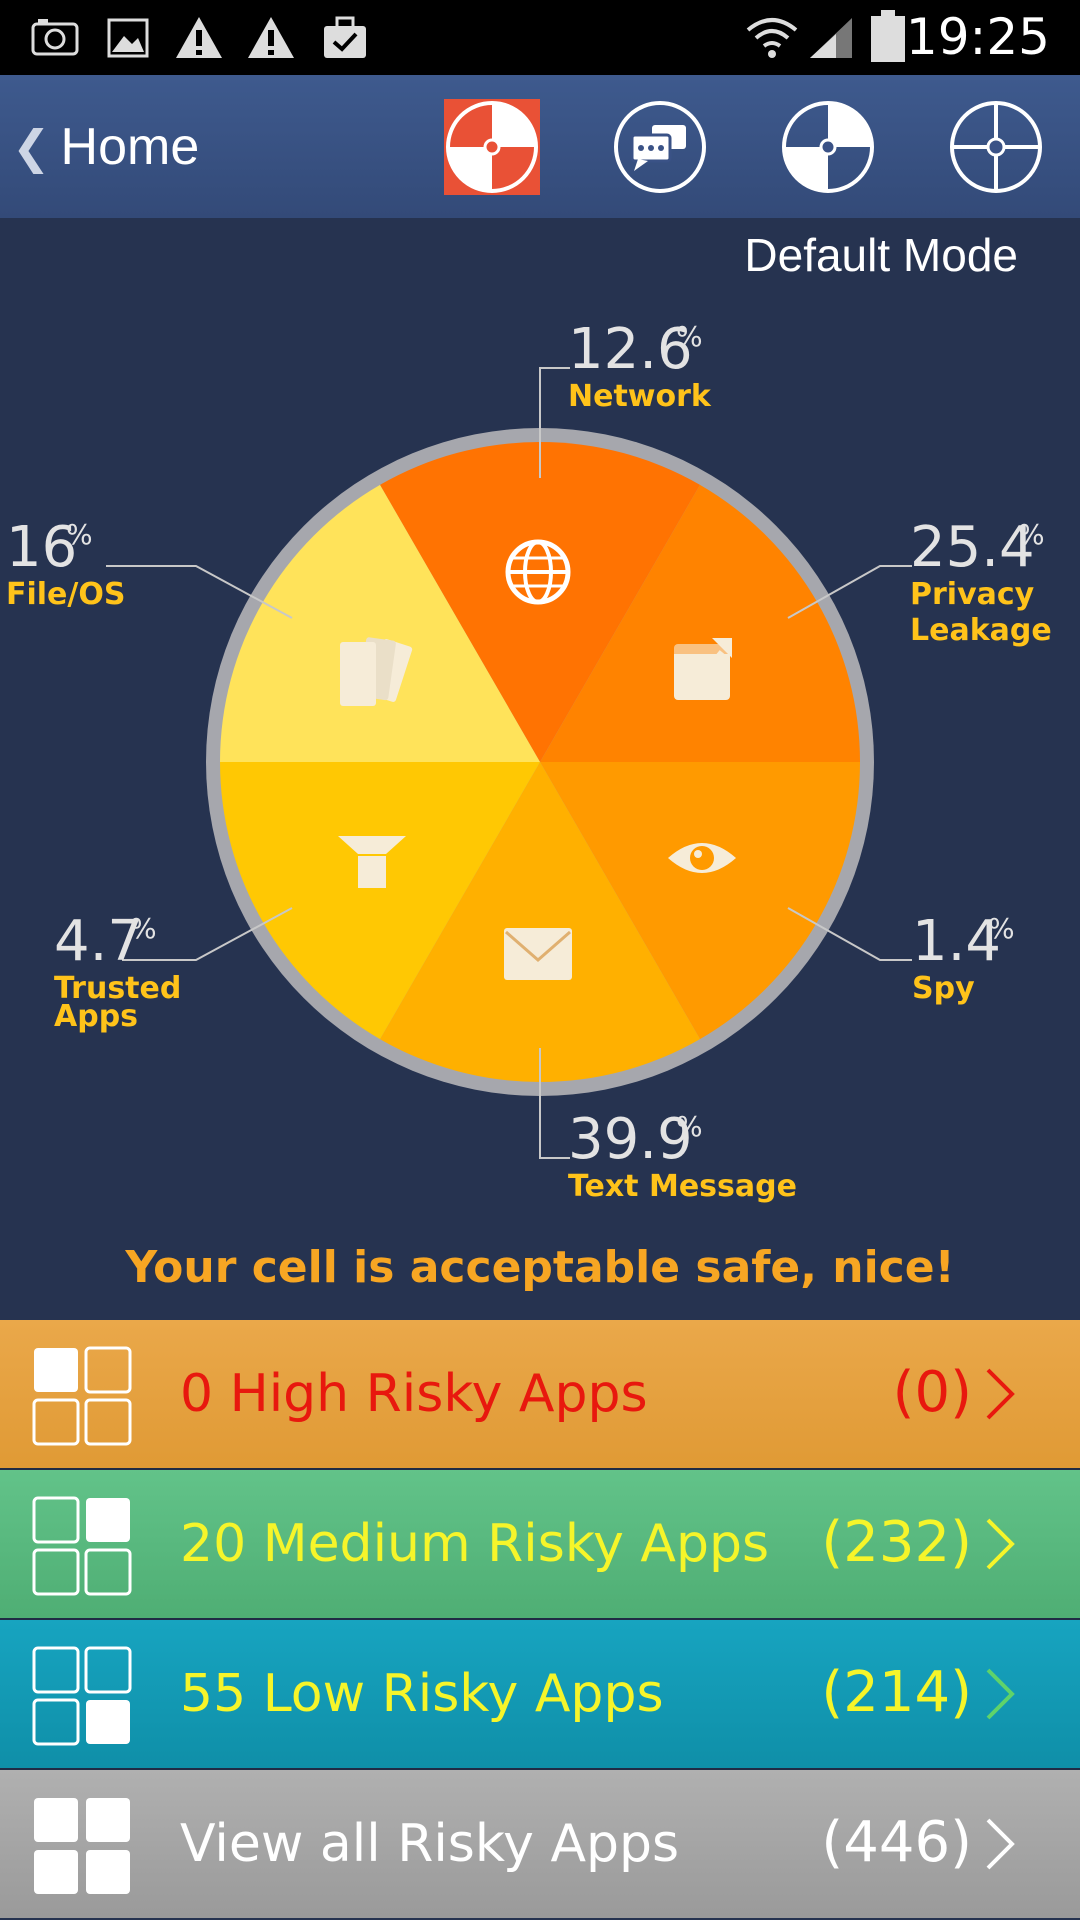 The image size is (1080, 1920). I want to click on pie-chart-icon, so click(492, 147).